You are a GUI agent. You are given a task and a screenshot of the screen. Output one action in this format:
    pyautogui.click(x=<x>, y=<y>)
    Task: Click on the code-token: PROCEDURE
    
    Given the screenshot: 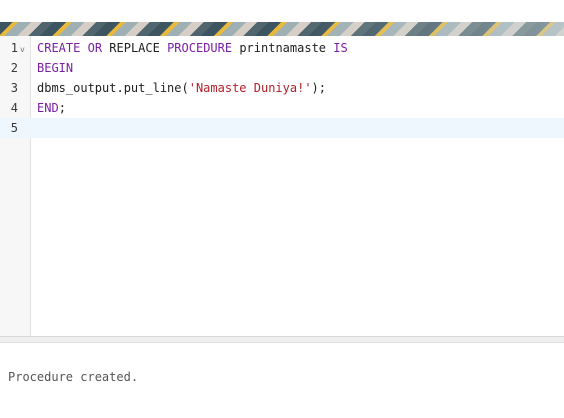 What is the action you would take?
    pyautogui.click(x=200, y=48)
    